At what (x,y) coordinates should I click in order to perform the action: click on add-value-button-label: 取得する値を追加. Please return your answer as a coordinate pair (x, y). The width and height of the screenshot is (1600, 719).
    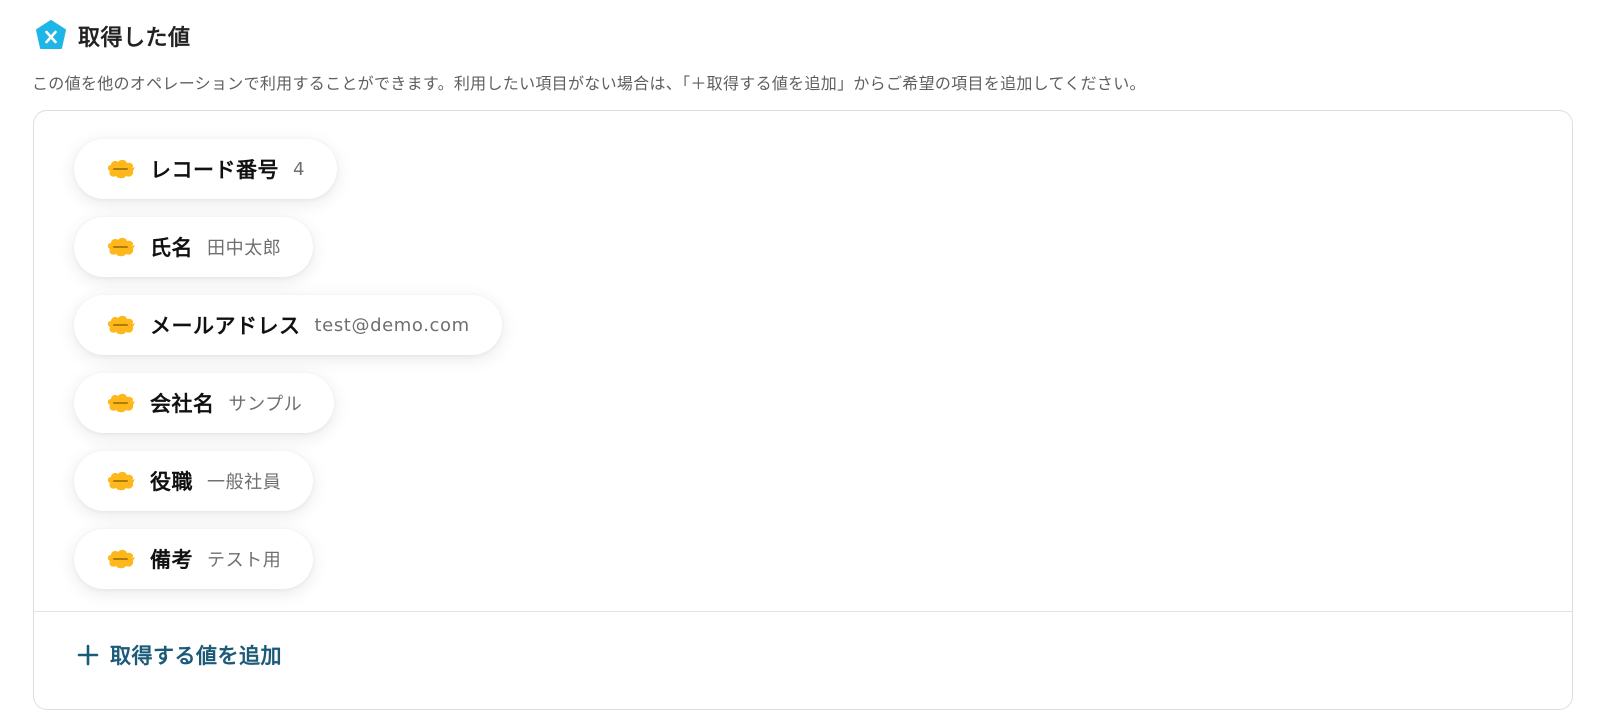
    Looking at the image, I should click on (196, 656).